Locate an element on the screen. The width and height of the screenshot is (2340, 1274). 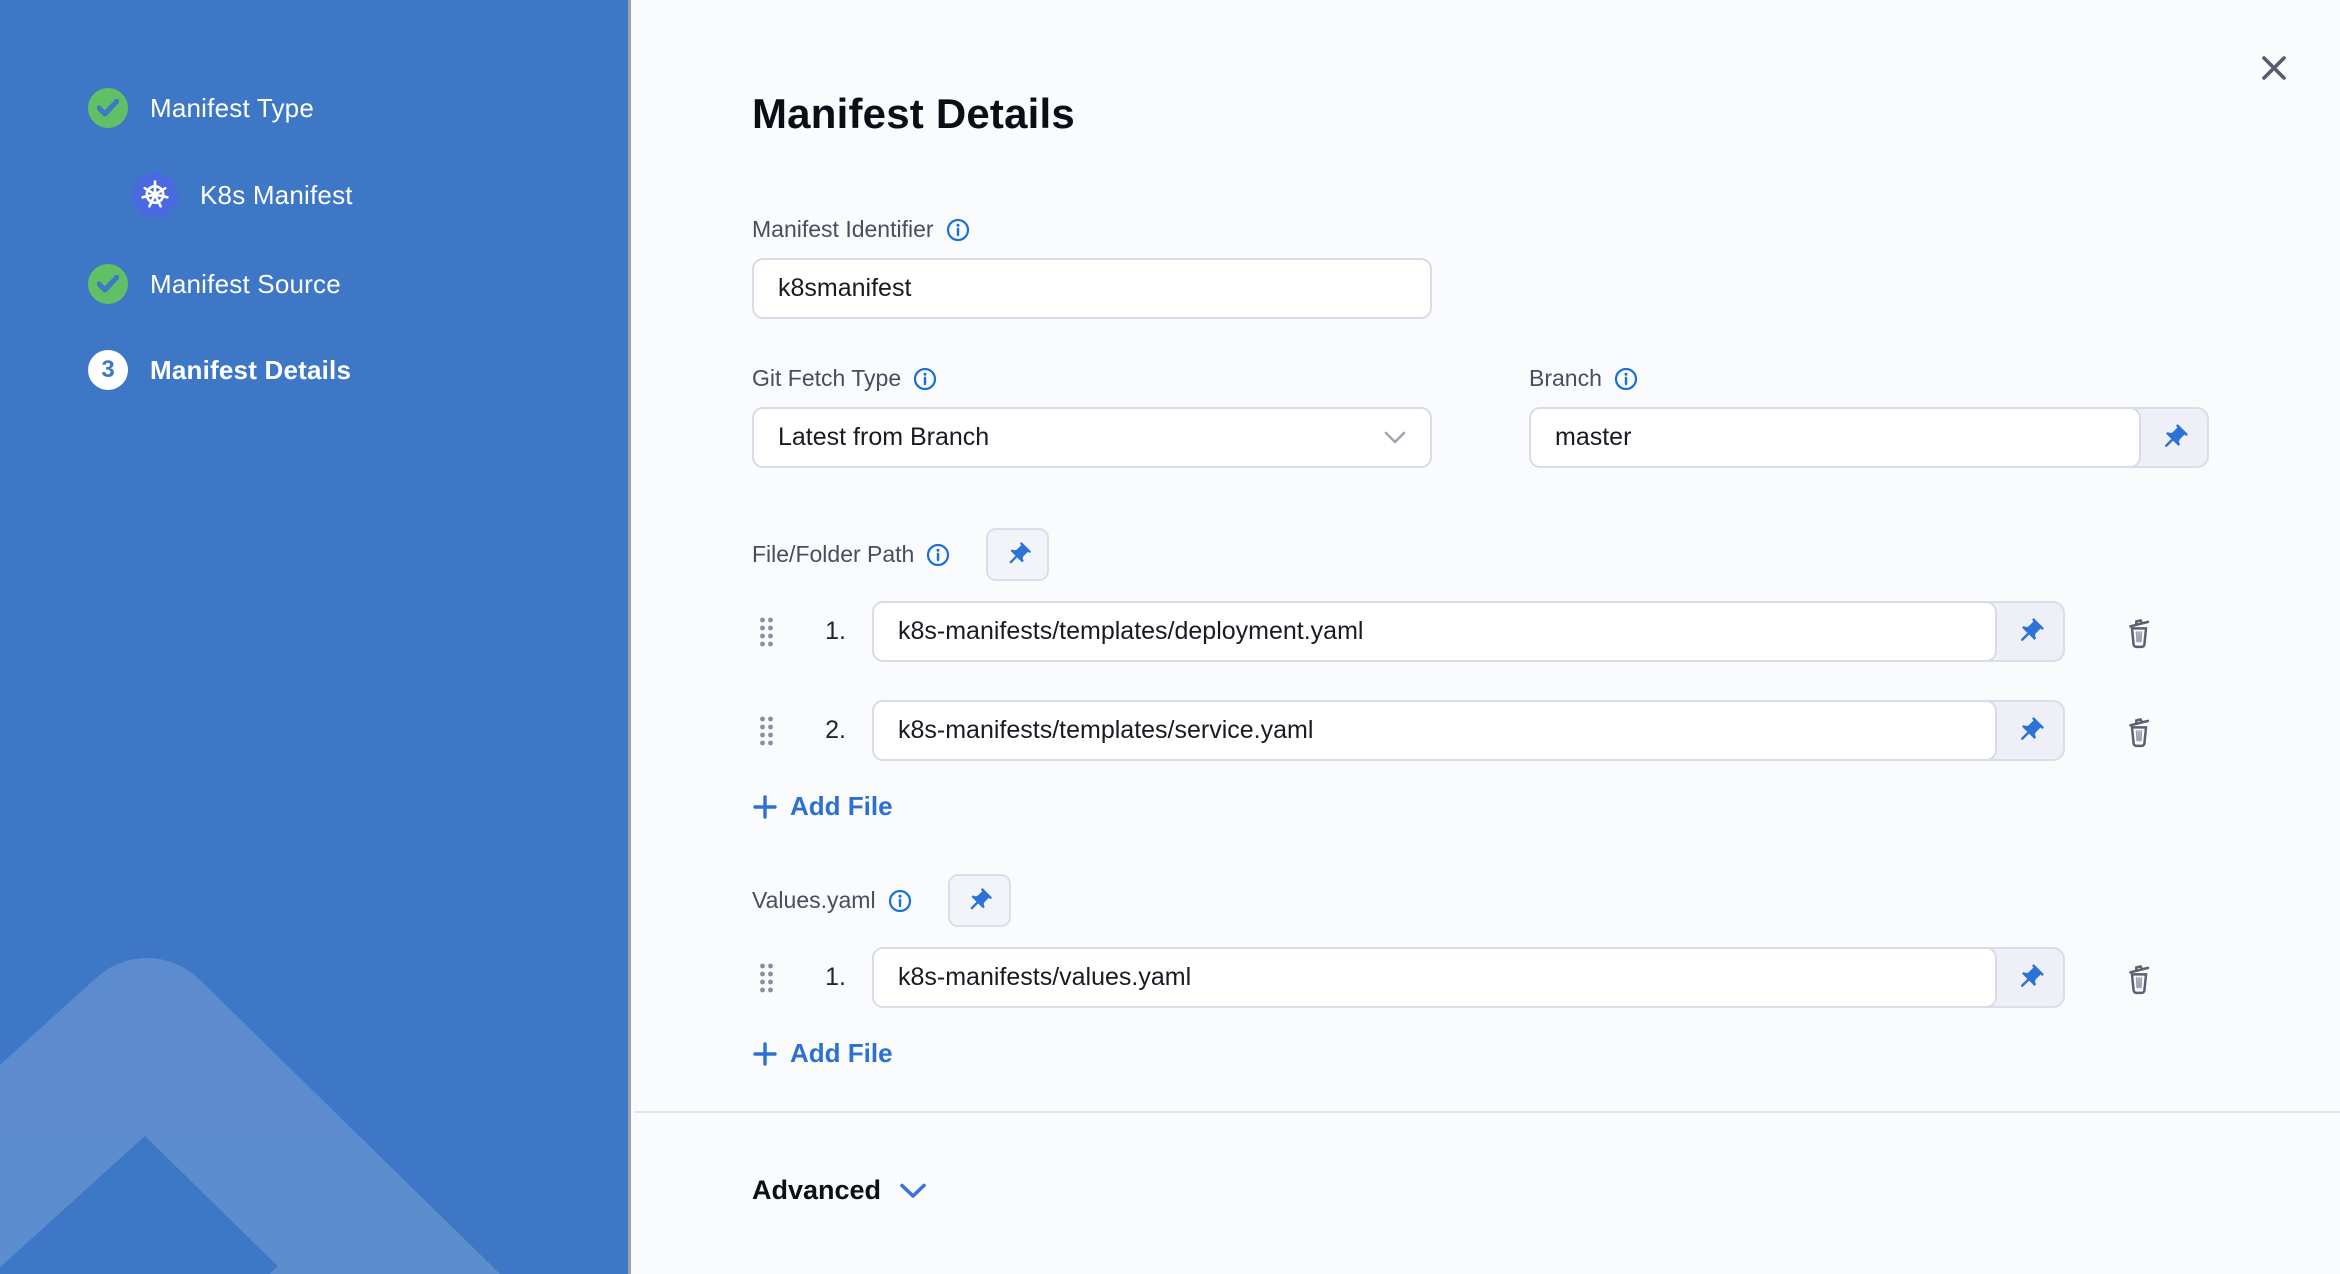
branch-input-group is located at coordinates (1869, 437).